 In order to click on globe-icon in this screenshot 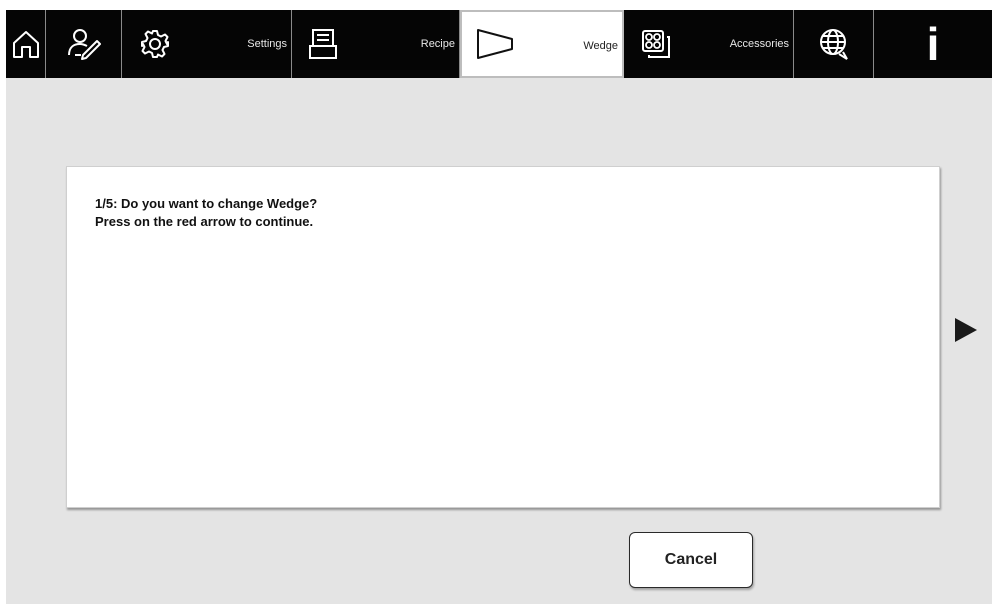, I will do `click(834, 44)`.